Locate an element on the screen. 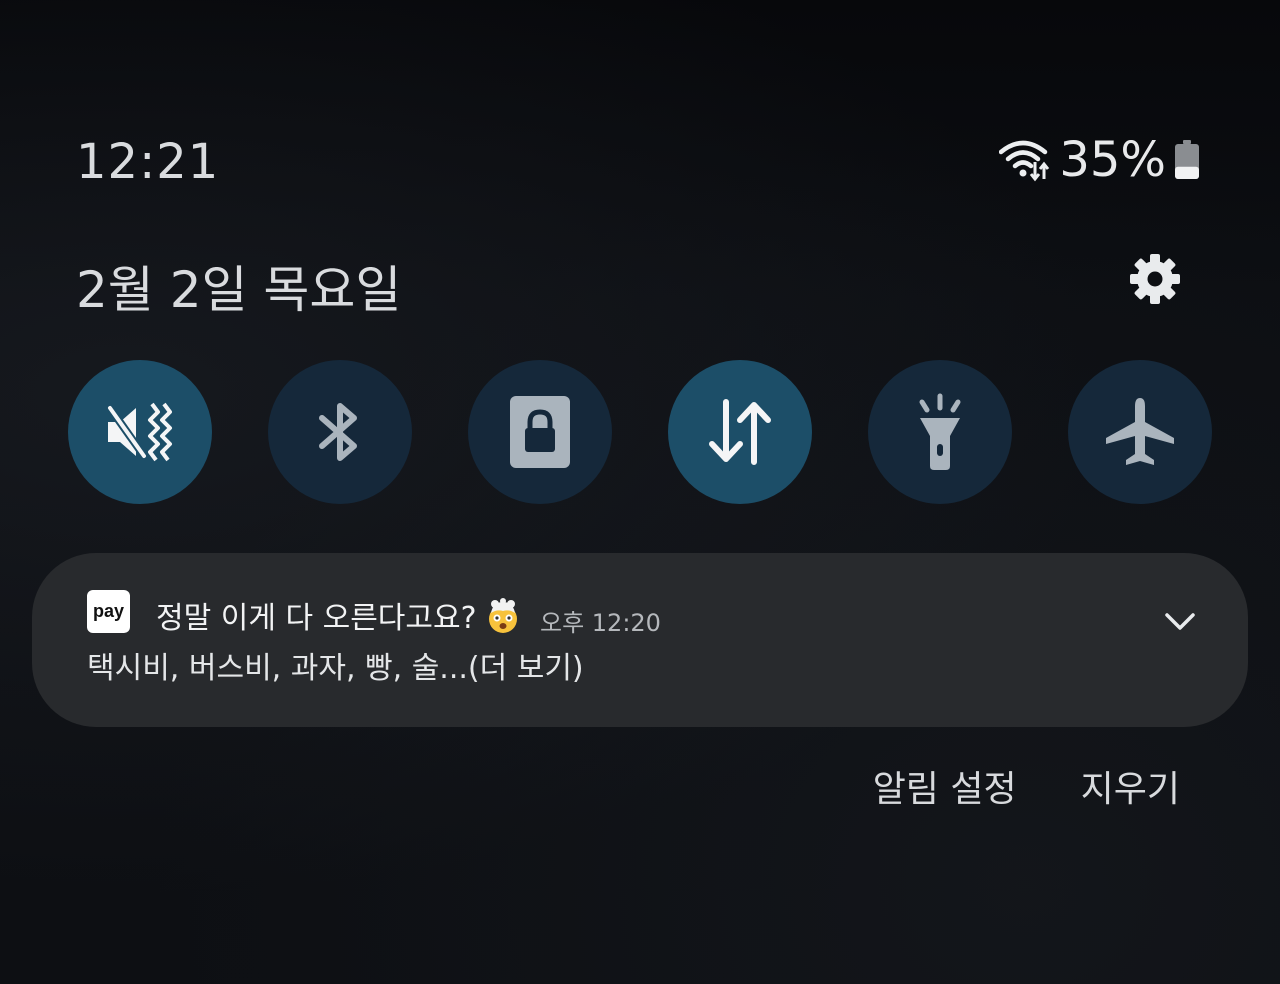 Image resolution: width=1280 pixels, height=984 pixels. date-row: 2월 2일 목요일 is located at coordinates (640, 282).